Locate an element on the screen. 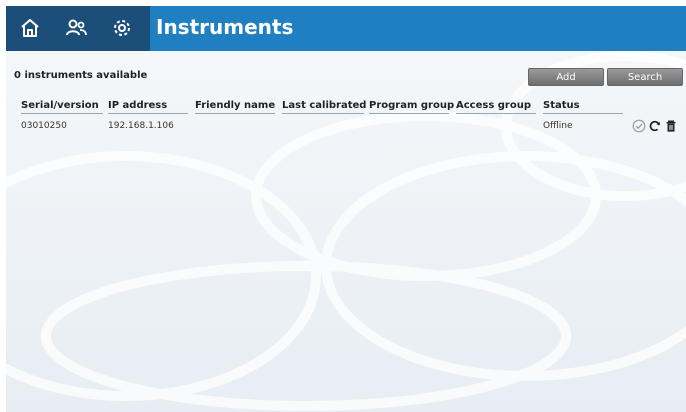 The width and height of the screenshot is (686, 412). trash-icon is located at coordinates (671, 126).